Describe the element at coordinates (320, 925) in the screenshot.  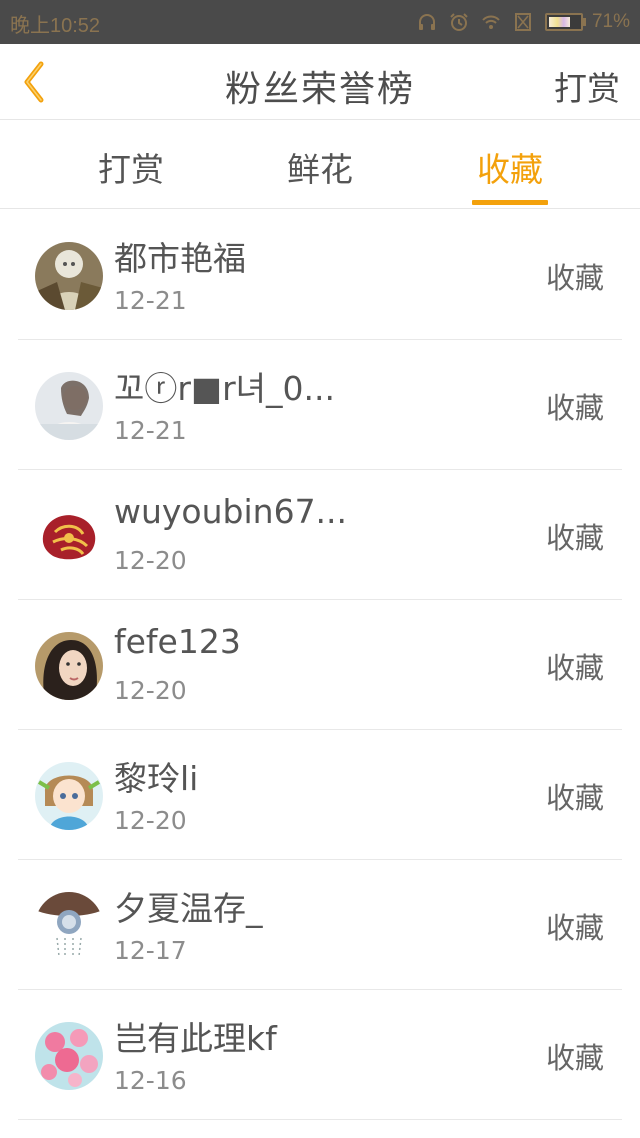
I see `list-item: 夕夏温存_ 12-17 收藏` at that location.